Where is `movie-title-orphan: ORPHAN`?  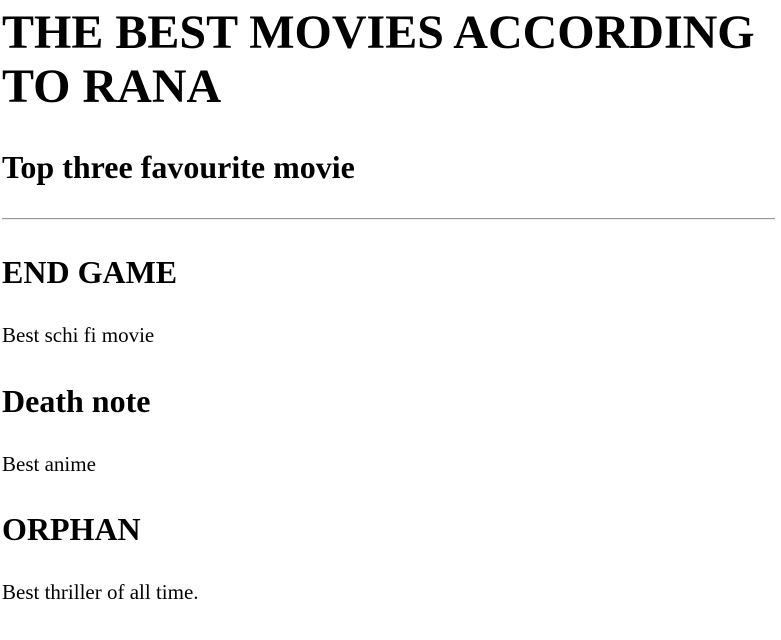
movie-title-orphan: ORPHAN is located at coordinates (71, 529).